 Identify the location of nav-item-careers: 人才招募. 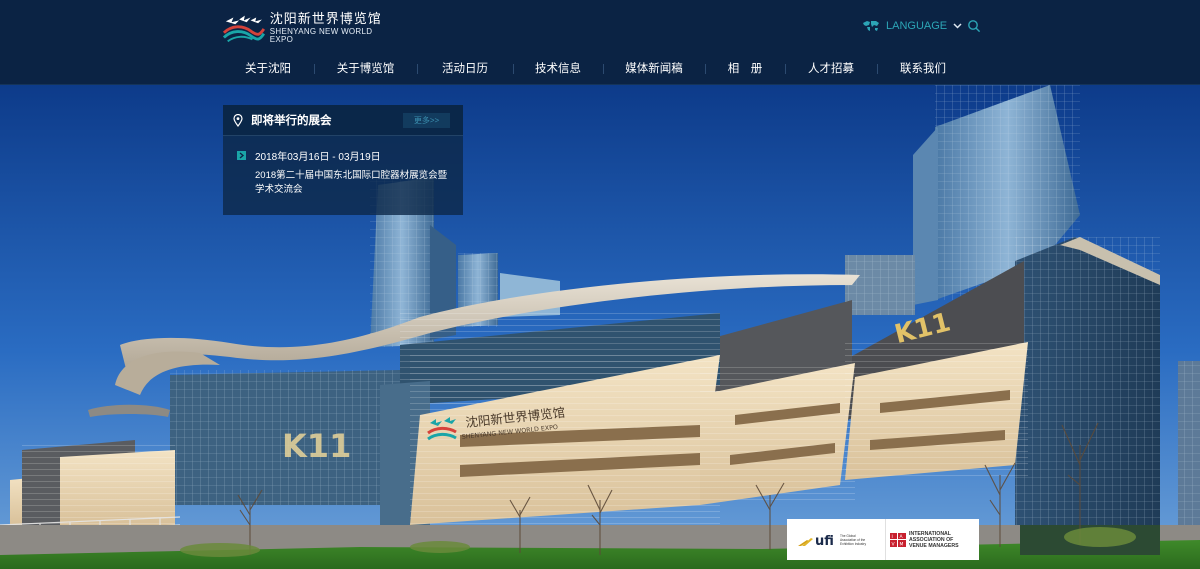
(831, 69).